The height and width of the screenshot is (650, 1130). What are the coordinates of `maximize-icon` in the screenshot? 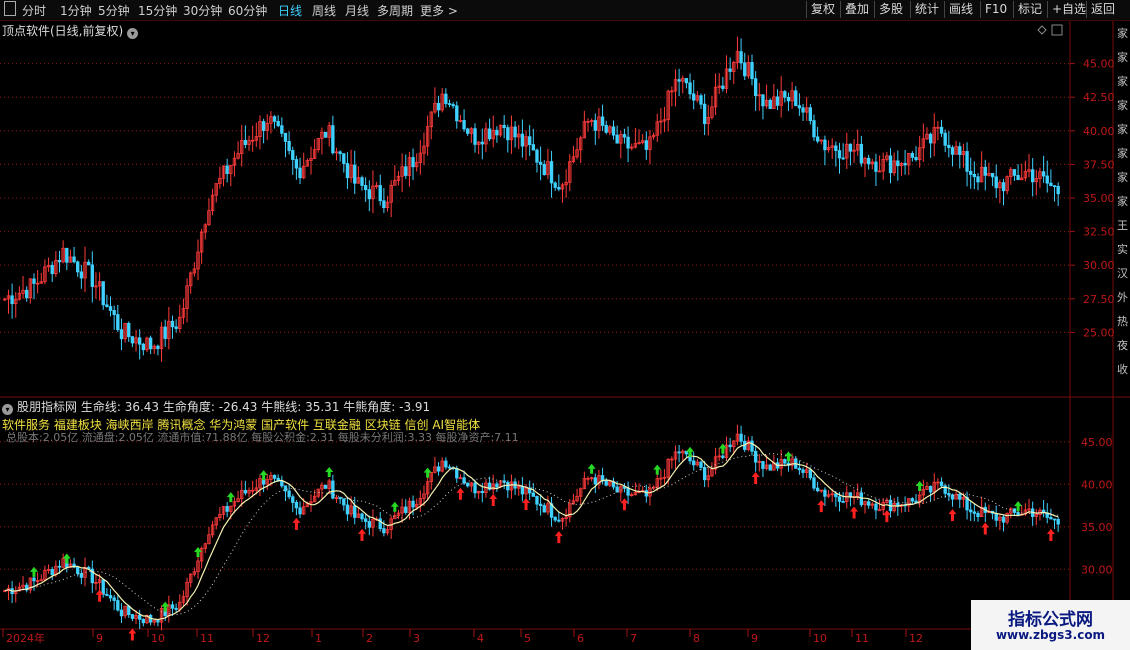 It's located at (1057, 30).